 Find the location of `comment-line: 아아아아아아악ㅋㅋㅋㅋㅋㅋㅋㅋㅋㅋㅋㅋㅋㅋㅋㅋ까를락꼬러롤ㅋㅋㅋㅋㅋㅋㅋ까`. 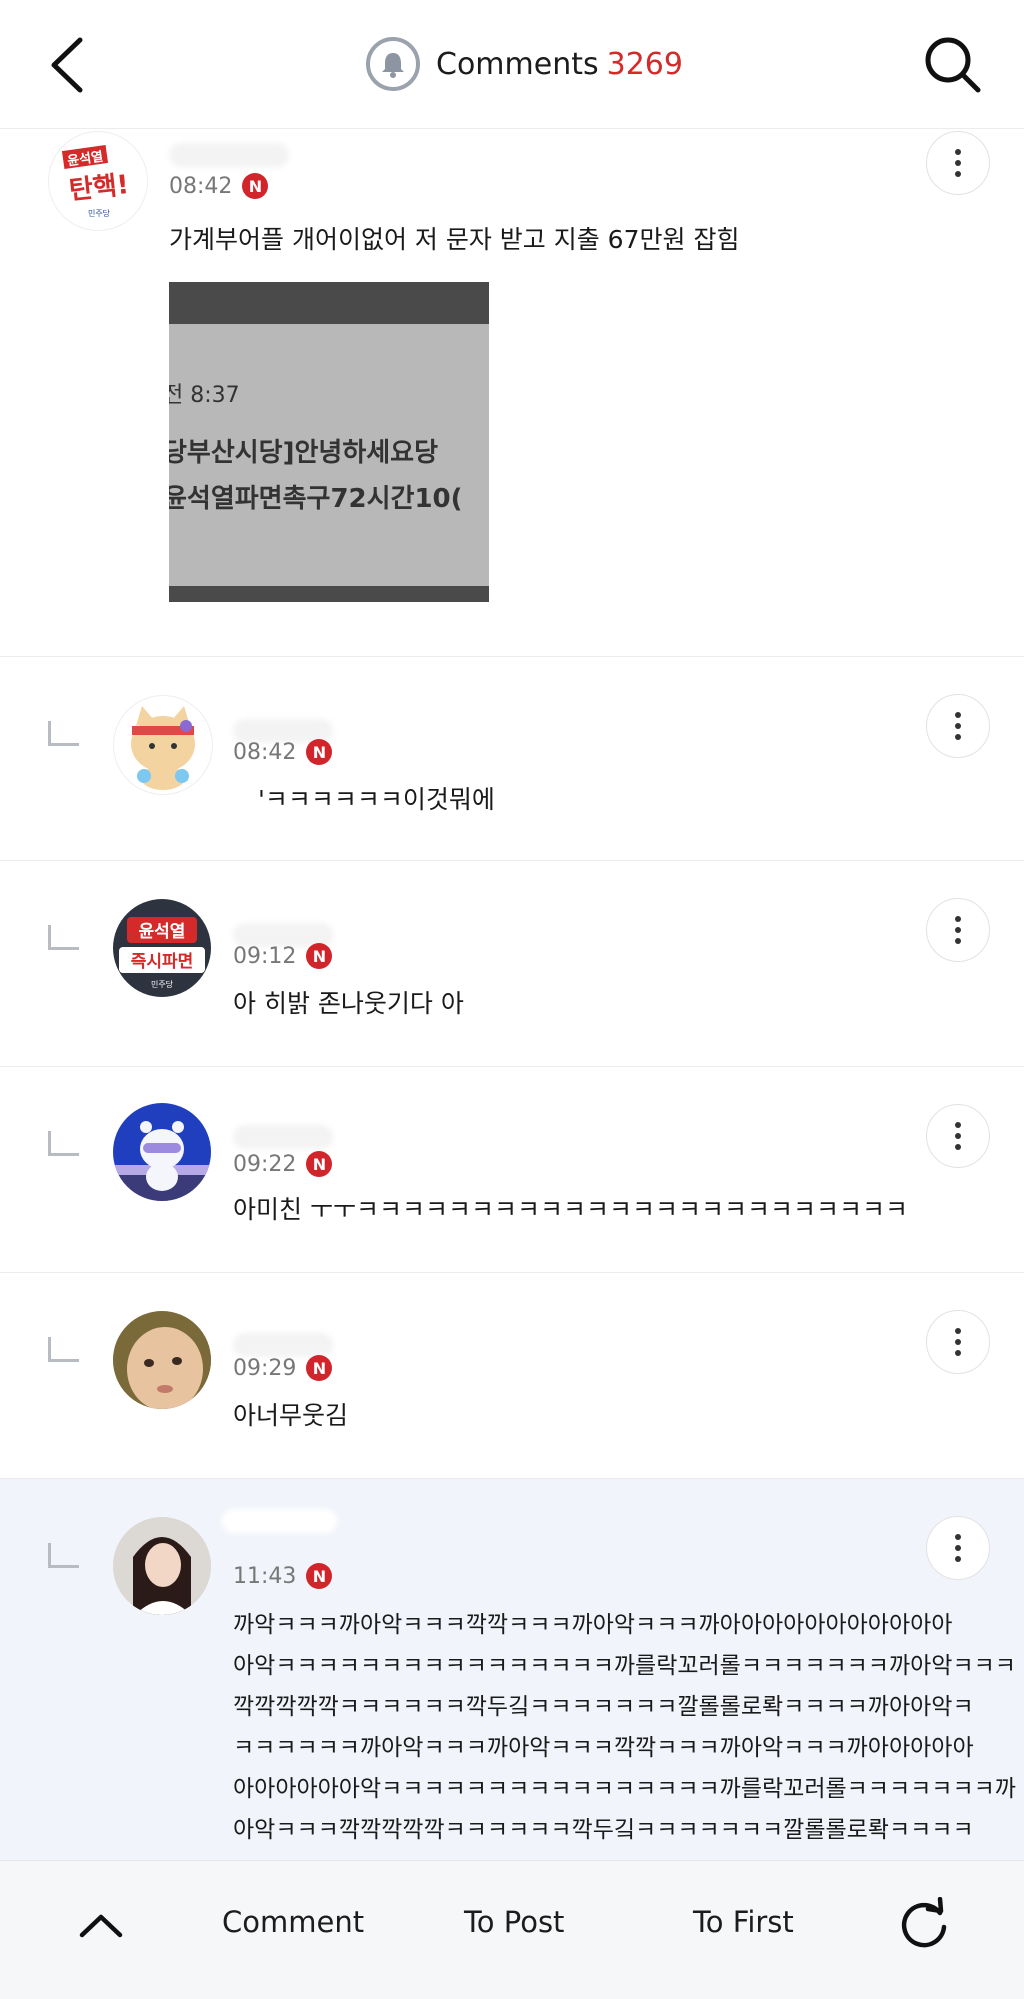

comment-line: 아아아아아아악ㅋㅋㅋㅋㅋㅋㅋㅋㅋㅋㅋㅋㅋㅋㅋㅋ까를락꼬러롤ㅋㅋㅋㅋㅋㅋㅋ까 is located at coordinates (624, 1789).